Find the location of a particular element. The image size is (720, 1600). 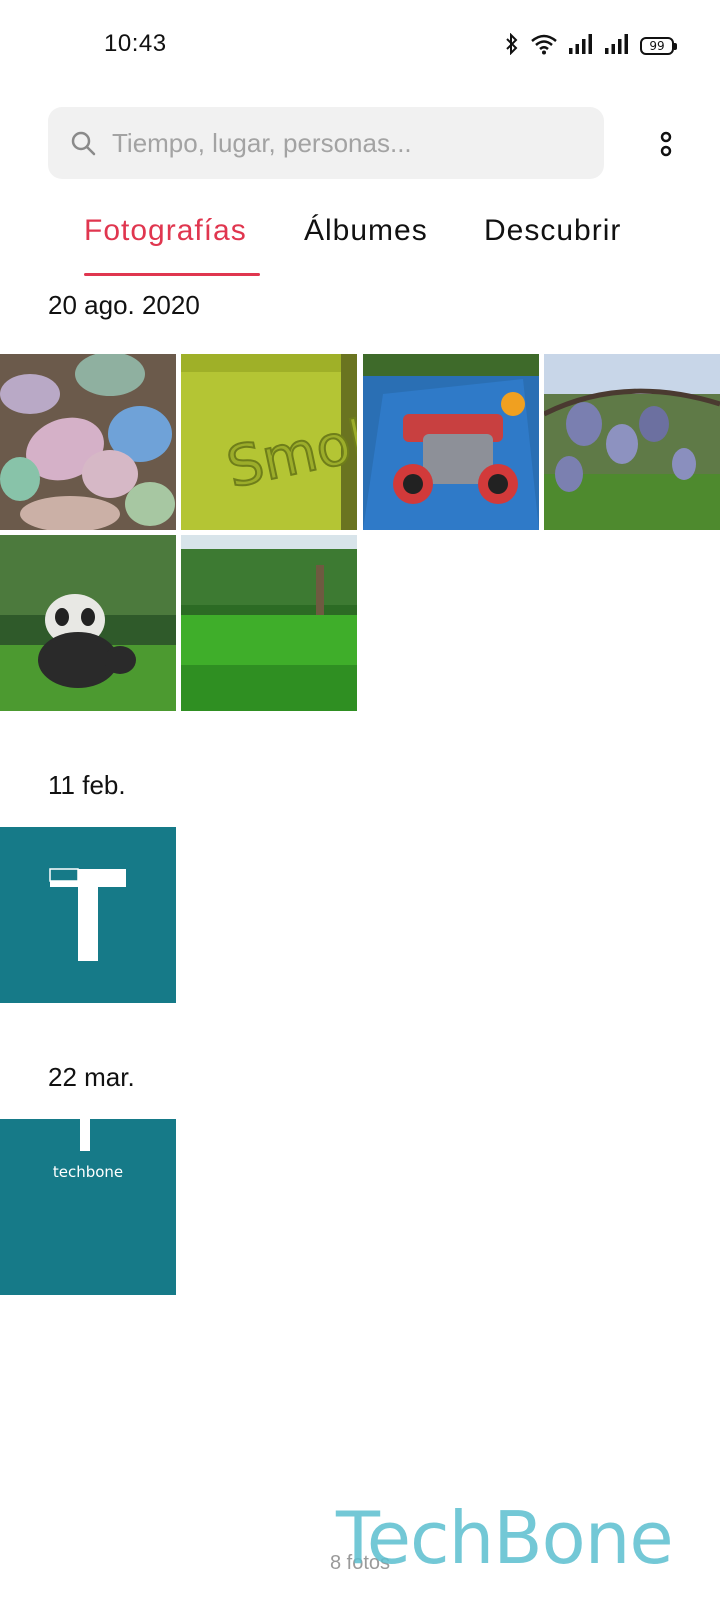

tab-bar: Fotografías Álbumes Descubrir is located at coordinates (360, 247).